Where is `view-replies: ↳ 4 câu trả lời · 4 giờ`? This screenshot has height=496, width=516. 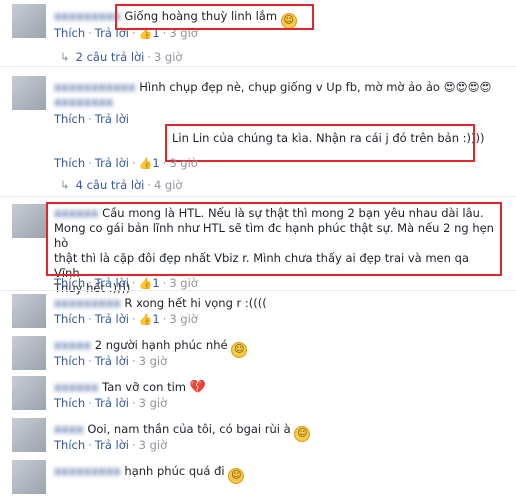 view-replies: ↳ 4 câu trả lời · 4 giờ is located at coordinates (121, 185).